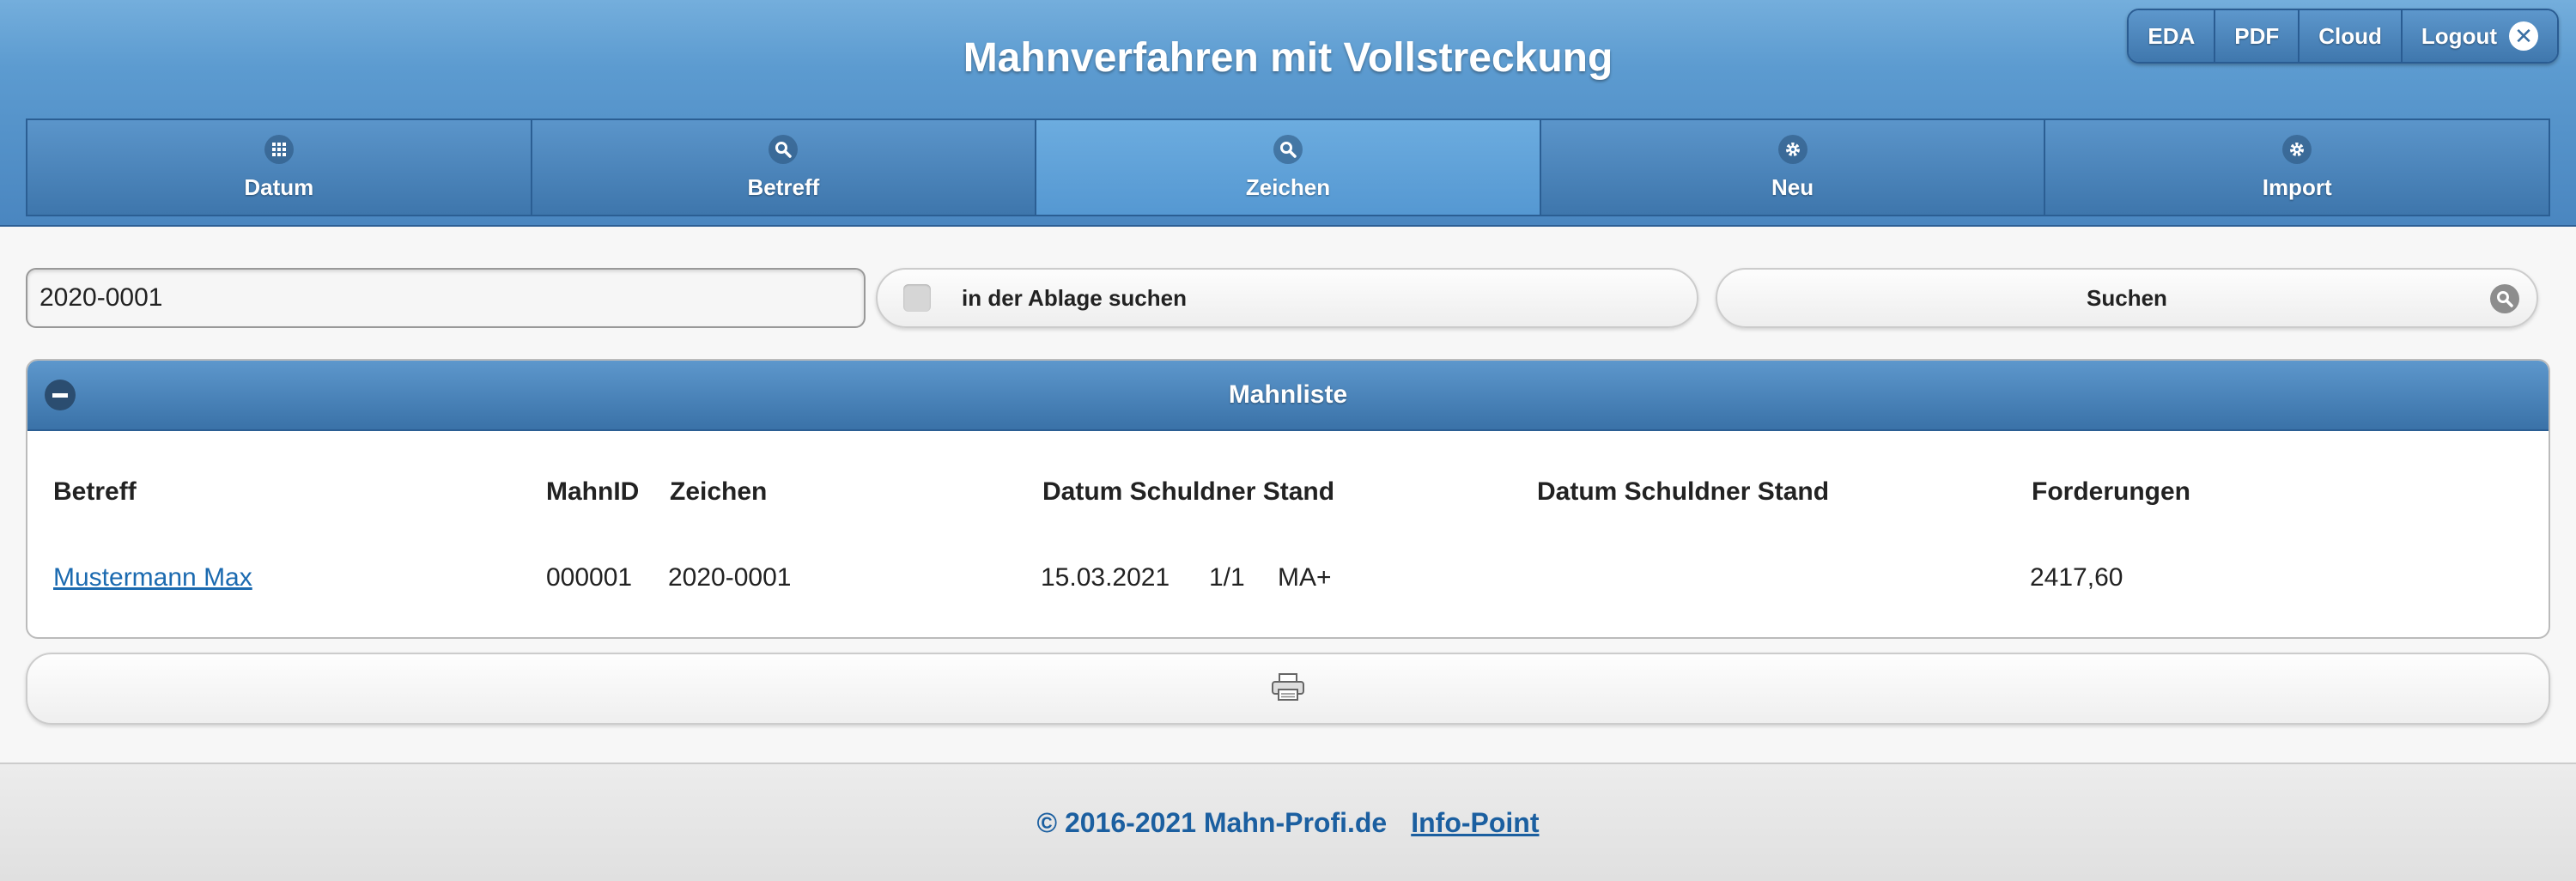 This screenshot has width=2576, height=881. I want to click on betreff-link: Mustermann Max, so click(153, 577).